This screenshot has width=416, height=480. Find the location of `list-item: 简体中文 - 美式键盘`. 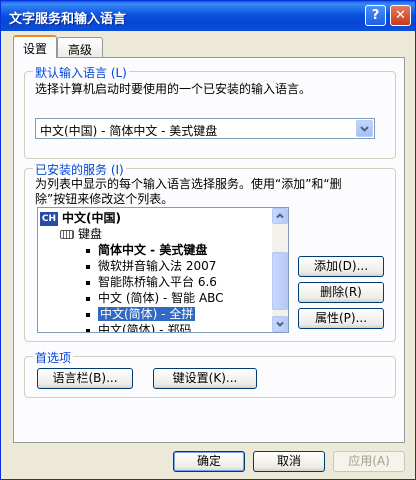

list-item: 简体中文 - 美式键盘 is located at coordinates (146, 250).